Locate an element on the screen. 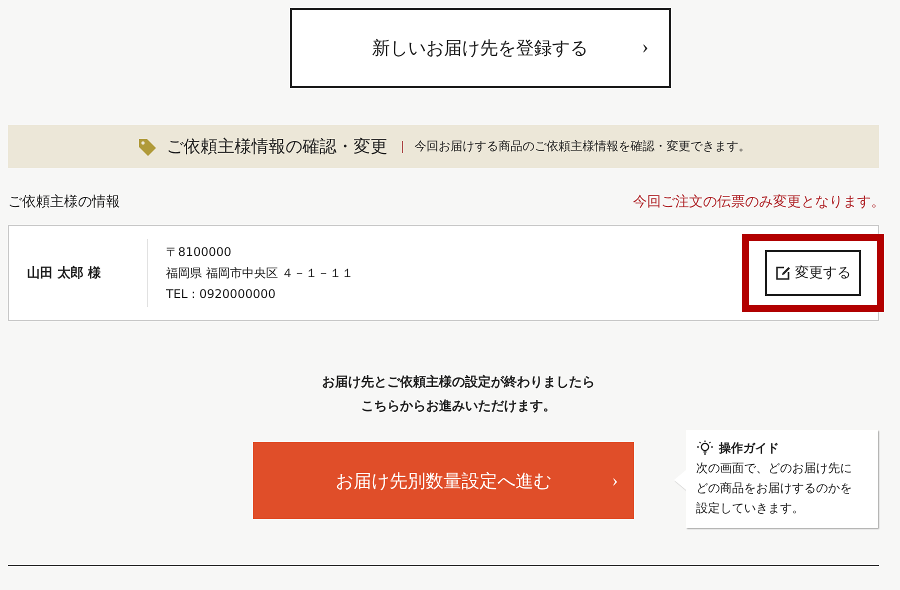 This screenshot has width=900, height=590. instruction-text: お届け先とご依頼主様の設定が終わりましたら is located at coordinates (458, 383).